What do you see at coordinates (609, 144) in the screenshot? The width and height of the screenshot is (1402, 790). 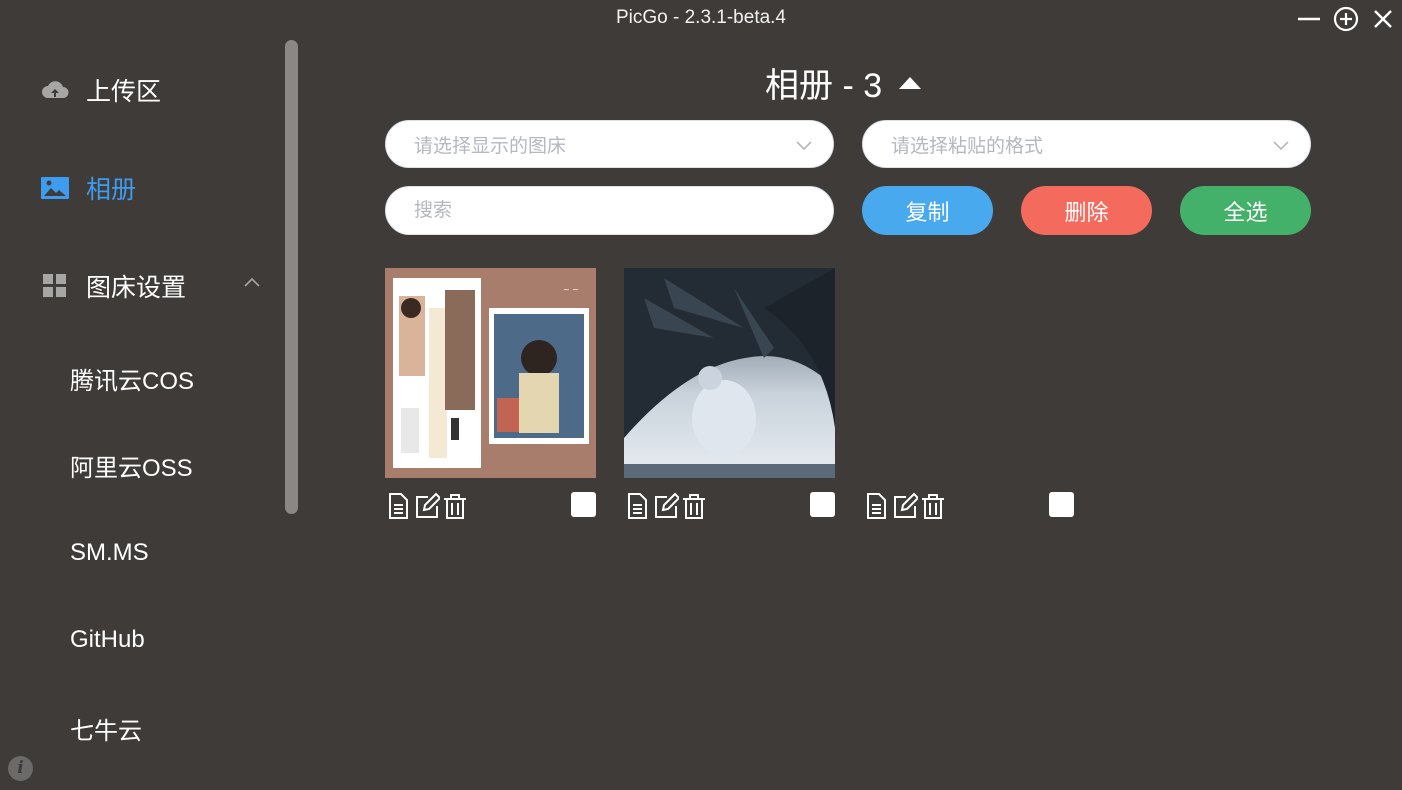 I see `picbed-select: 请选择显示的图床` at bounding box center [609, 144].